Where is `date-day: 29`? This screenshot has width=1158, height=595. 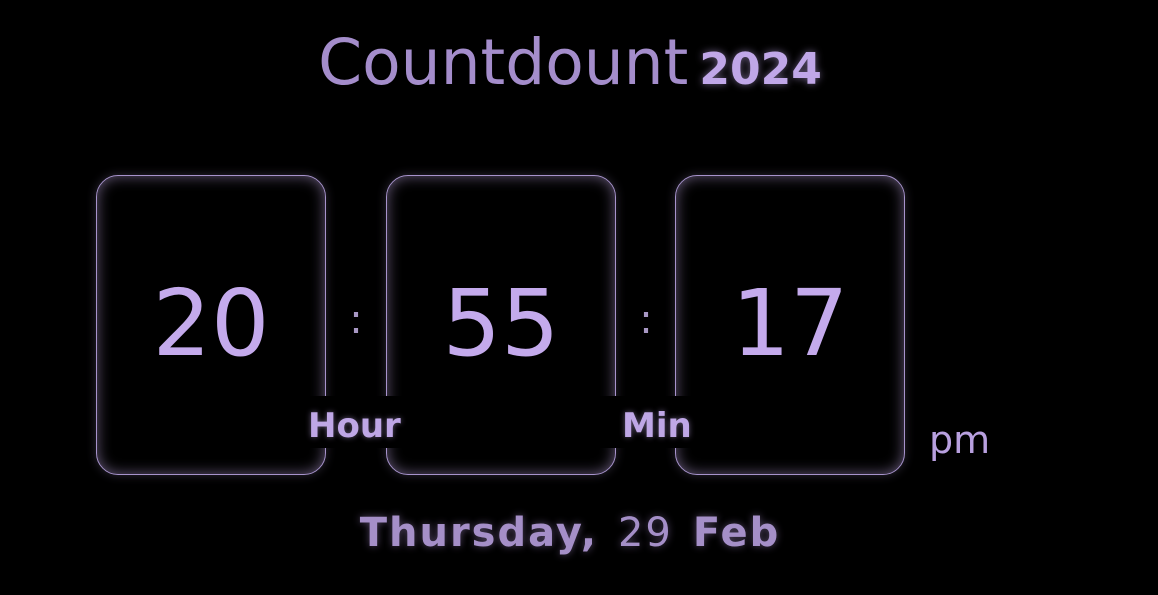 date-day: 29 is located at coordinates (645, 533).